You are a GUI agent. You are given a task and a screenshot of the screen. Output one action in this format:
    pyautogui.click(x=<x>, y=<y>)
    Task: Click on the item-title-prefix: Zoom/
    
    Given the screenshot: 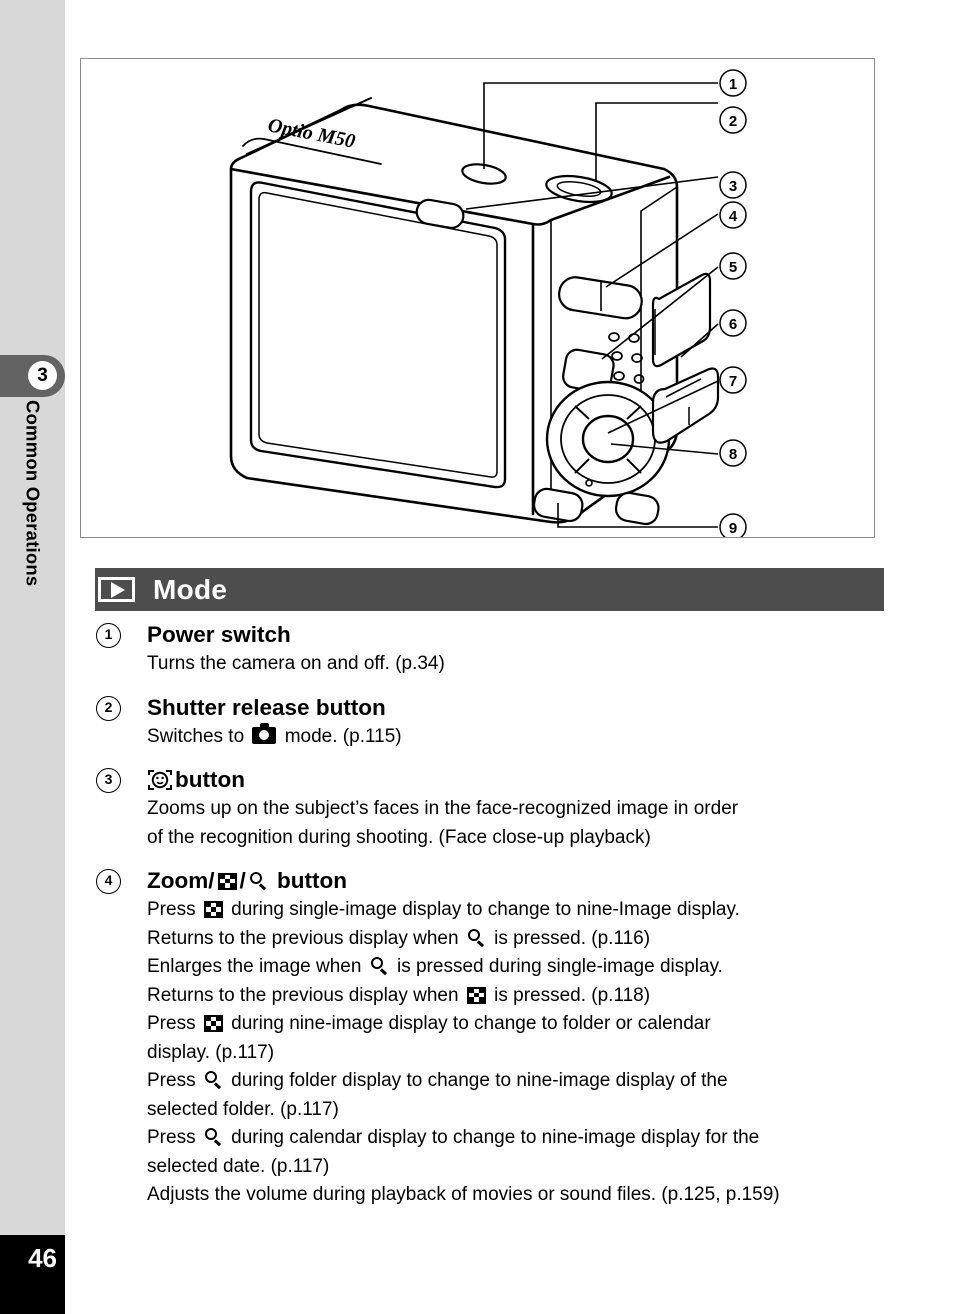 What is the action you would take?
    pyautogui.click(x=181, y=880)
    